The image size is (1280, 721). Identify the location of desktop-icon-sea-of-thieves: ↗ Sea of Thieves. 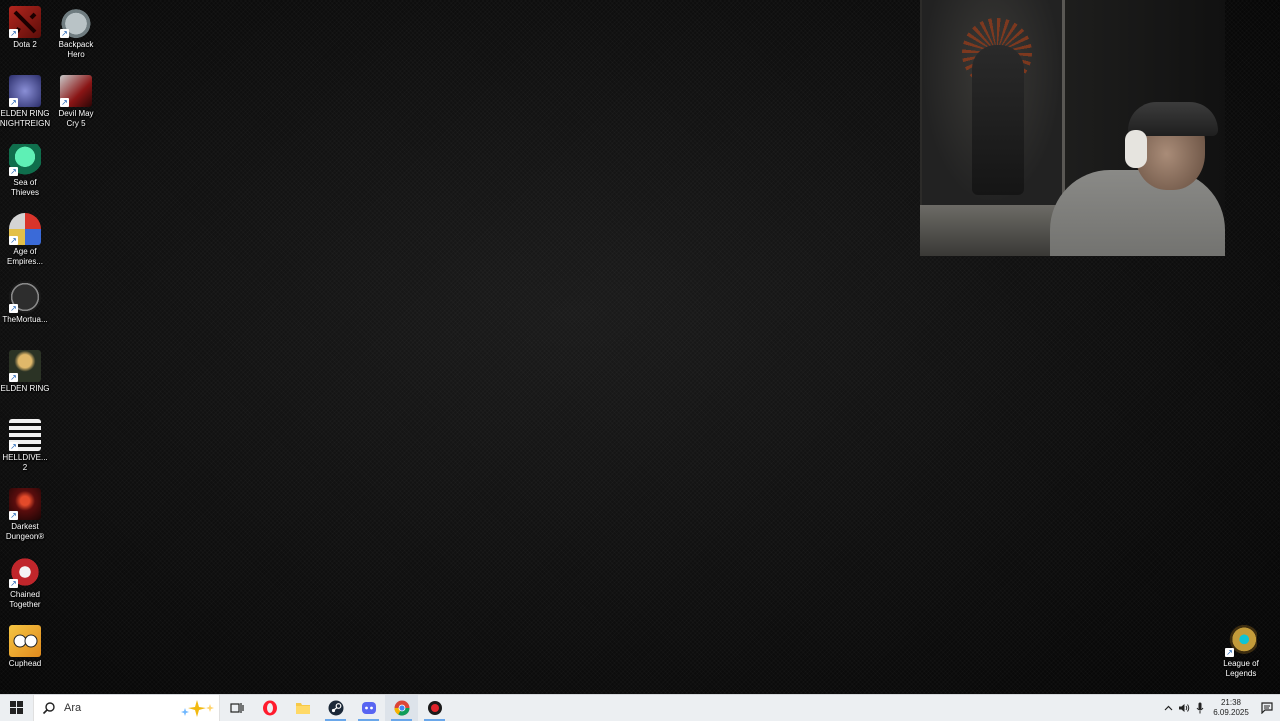
(25, 171).